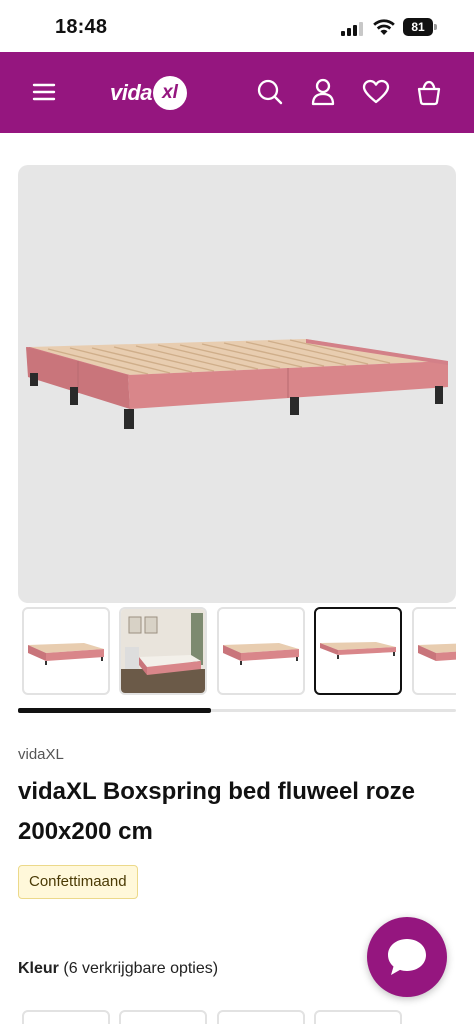  What do you see at coordinates (131, 92) in the screenshot?
I see `logo-text: vida` at bounding box center [131, 92].